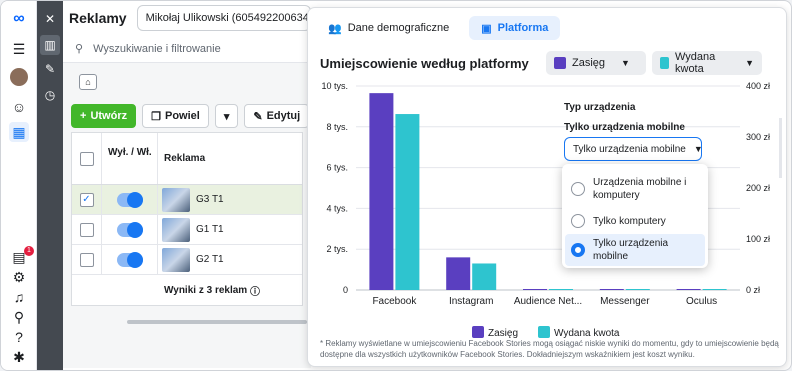  I want to click on metric-selector-spend: Wydana kwota ▼, so click(707, 63).